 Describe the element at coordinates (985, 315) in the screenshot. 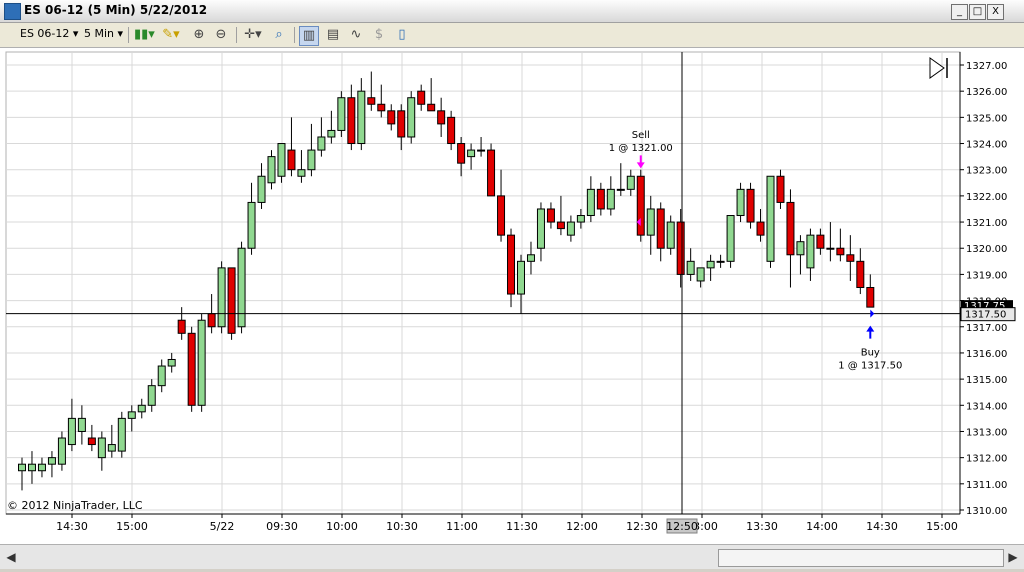

I see `crosshair-price-label: 1317.50` at that location.